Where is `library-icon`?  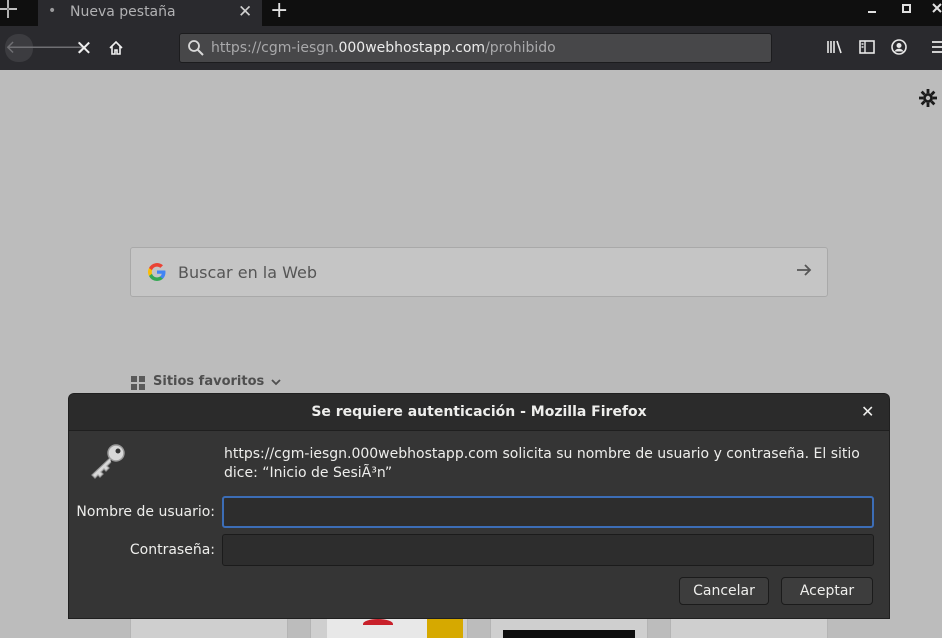
library-icon is located at coordinates (835, 48).